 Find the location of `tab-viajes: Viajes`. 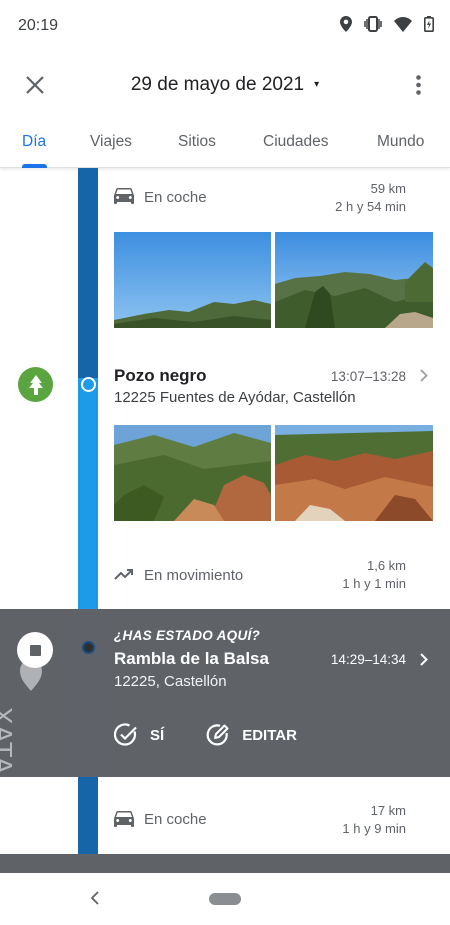

tab-viajes: Viajes is located at coordinates (111, 142).